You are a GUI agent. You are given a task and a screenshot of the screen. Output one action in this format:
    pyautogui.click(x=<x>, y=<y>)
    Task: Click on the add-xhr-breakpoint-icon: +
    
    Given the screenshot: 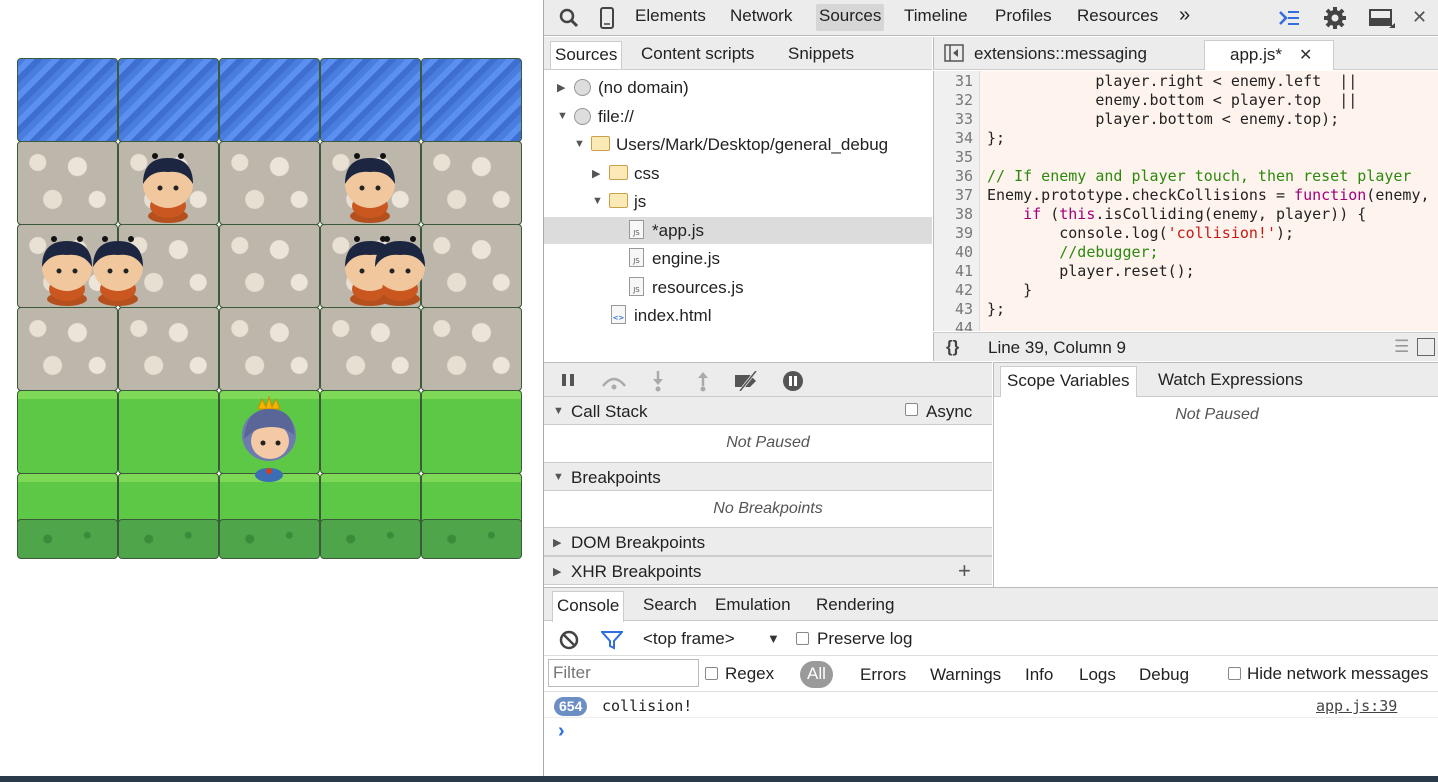 What is the action you would take?
    pyautogui.click(x=964, y=571)
    